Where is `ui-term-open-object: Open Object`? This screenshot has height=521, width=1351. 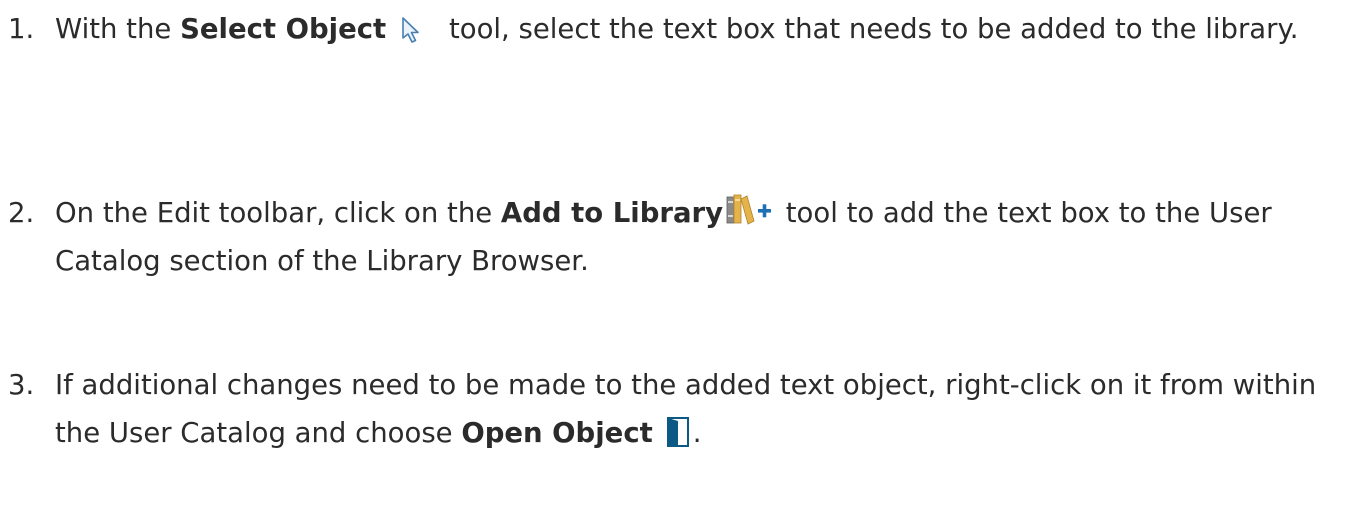
ui-term-open-object: Open Object is located at coordinates (557, 433).